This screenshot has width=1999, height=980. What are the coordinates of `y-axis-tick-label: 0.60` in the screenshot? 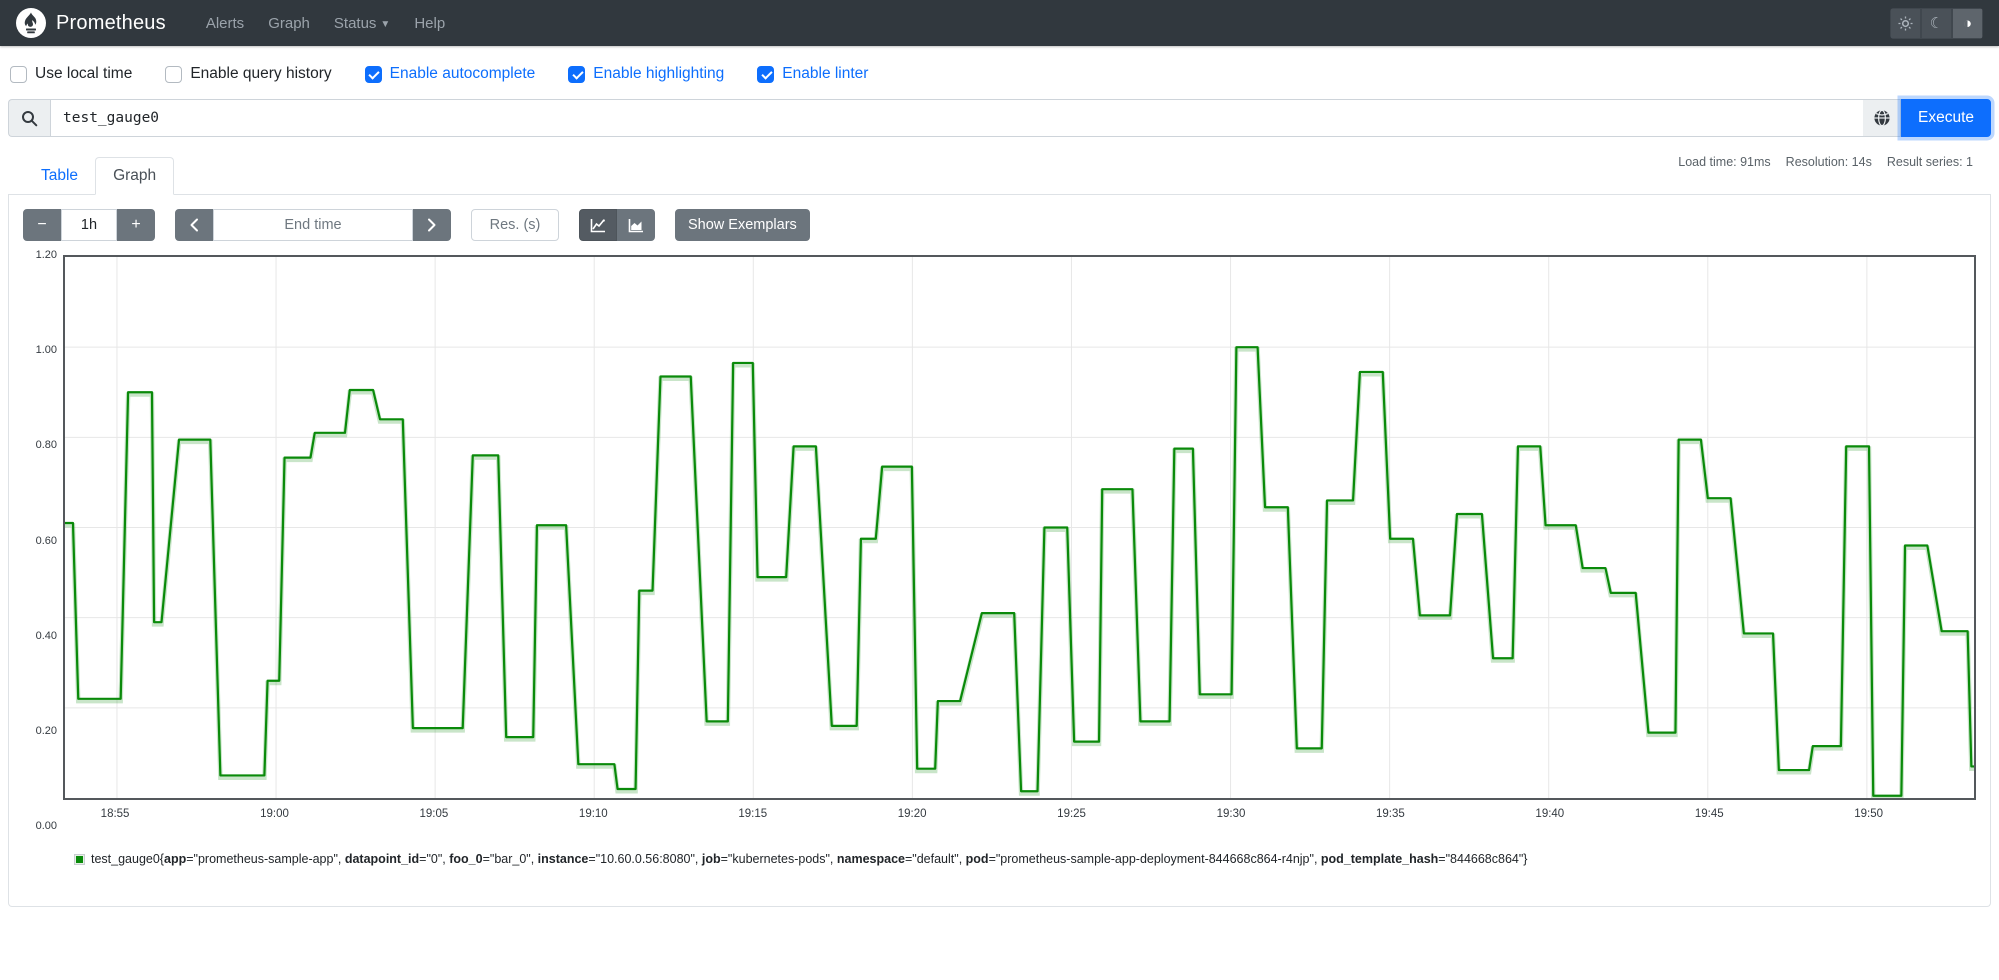 It's located at (46, 540).